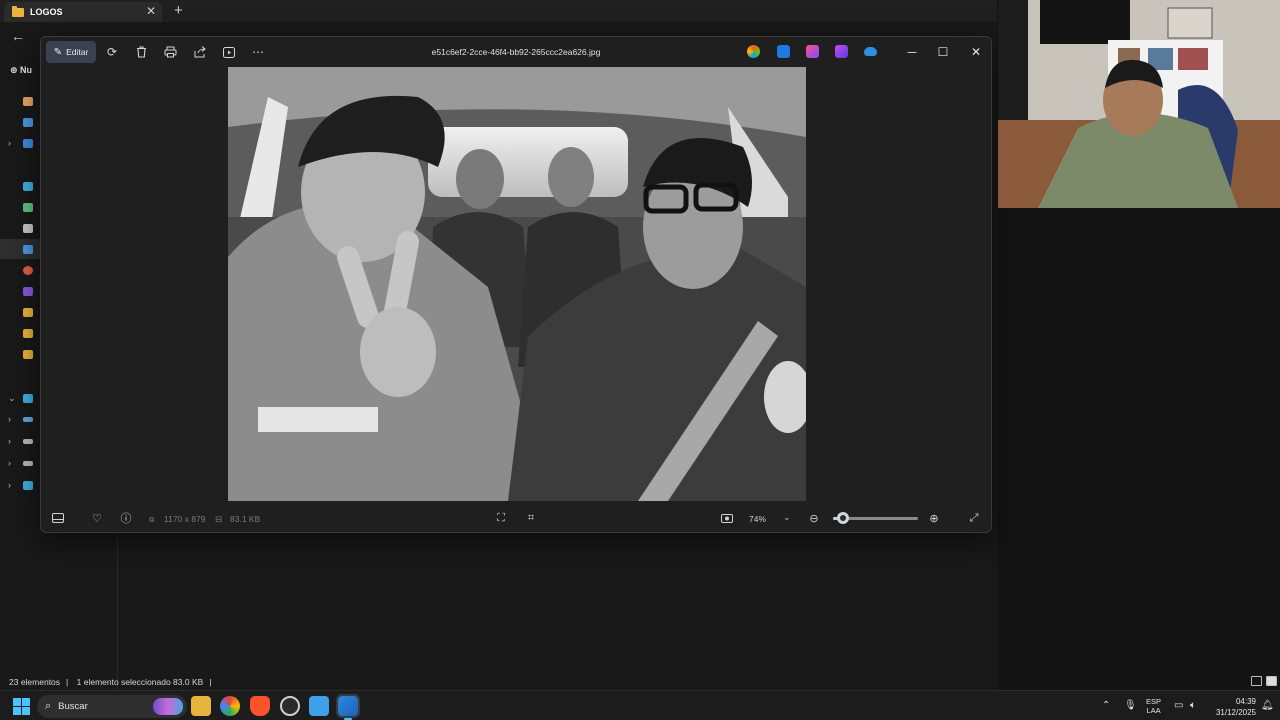 This screenshot has height=720, width=1280. I want to click on close-tab-icon: ✕, so click(151, 11).